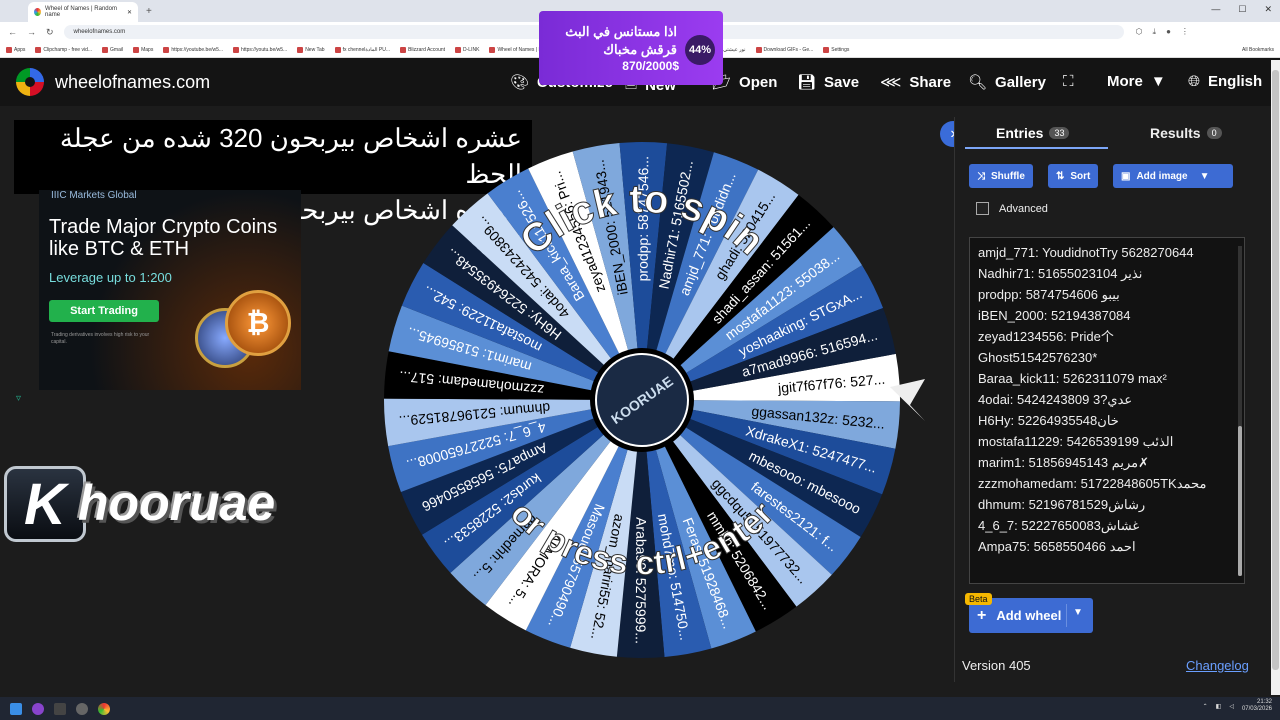  Describe the element at coordinates (1092, 399) in the screenshot. I see `entry-item: 4odai: 5424243809 عدي?3` at that location.